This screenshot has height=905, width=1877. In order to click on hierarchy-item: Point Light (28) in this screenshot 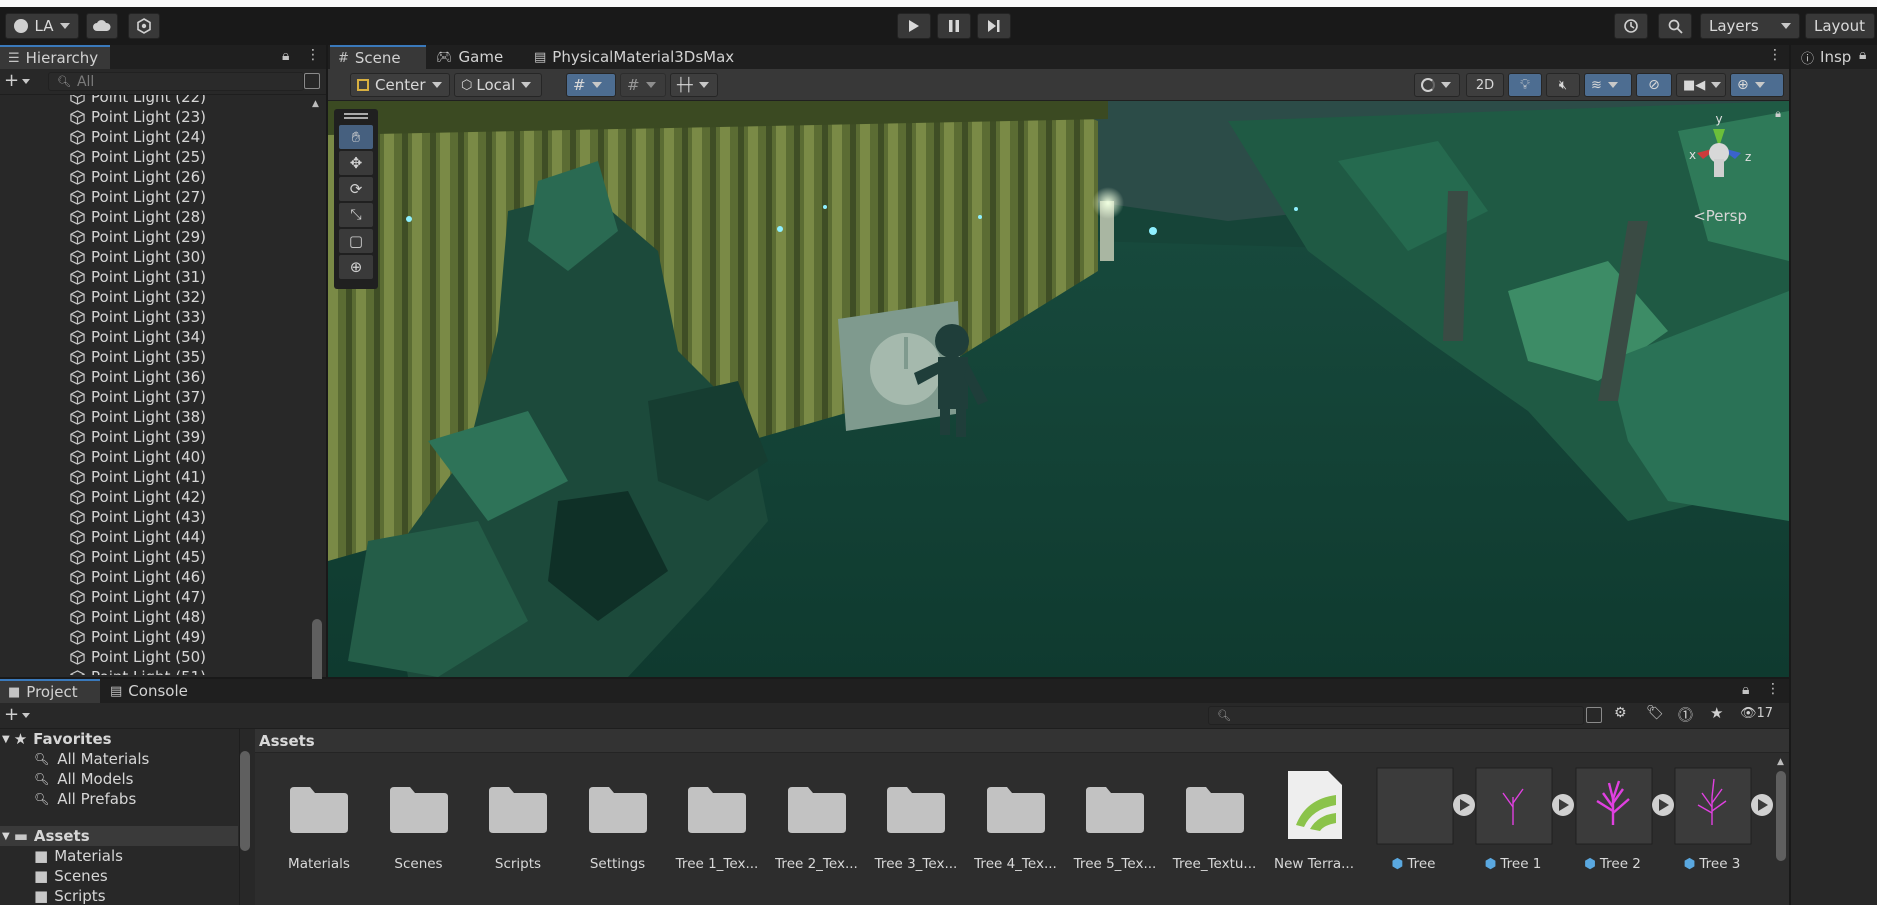, I will do `click(138, 217)`.